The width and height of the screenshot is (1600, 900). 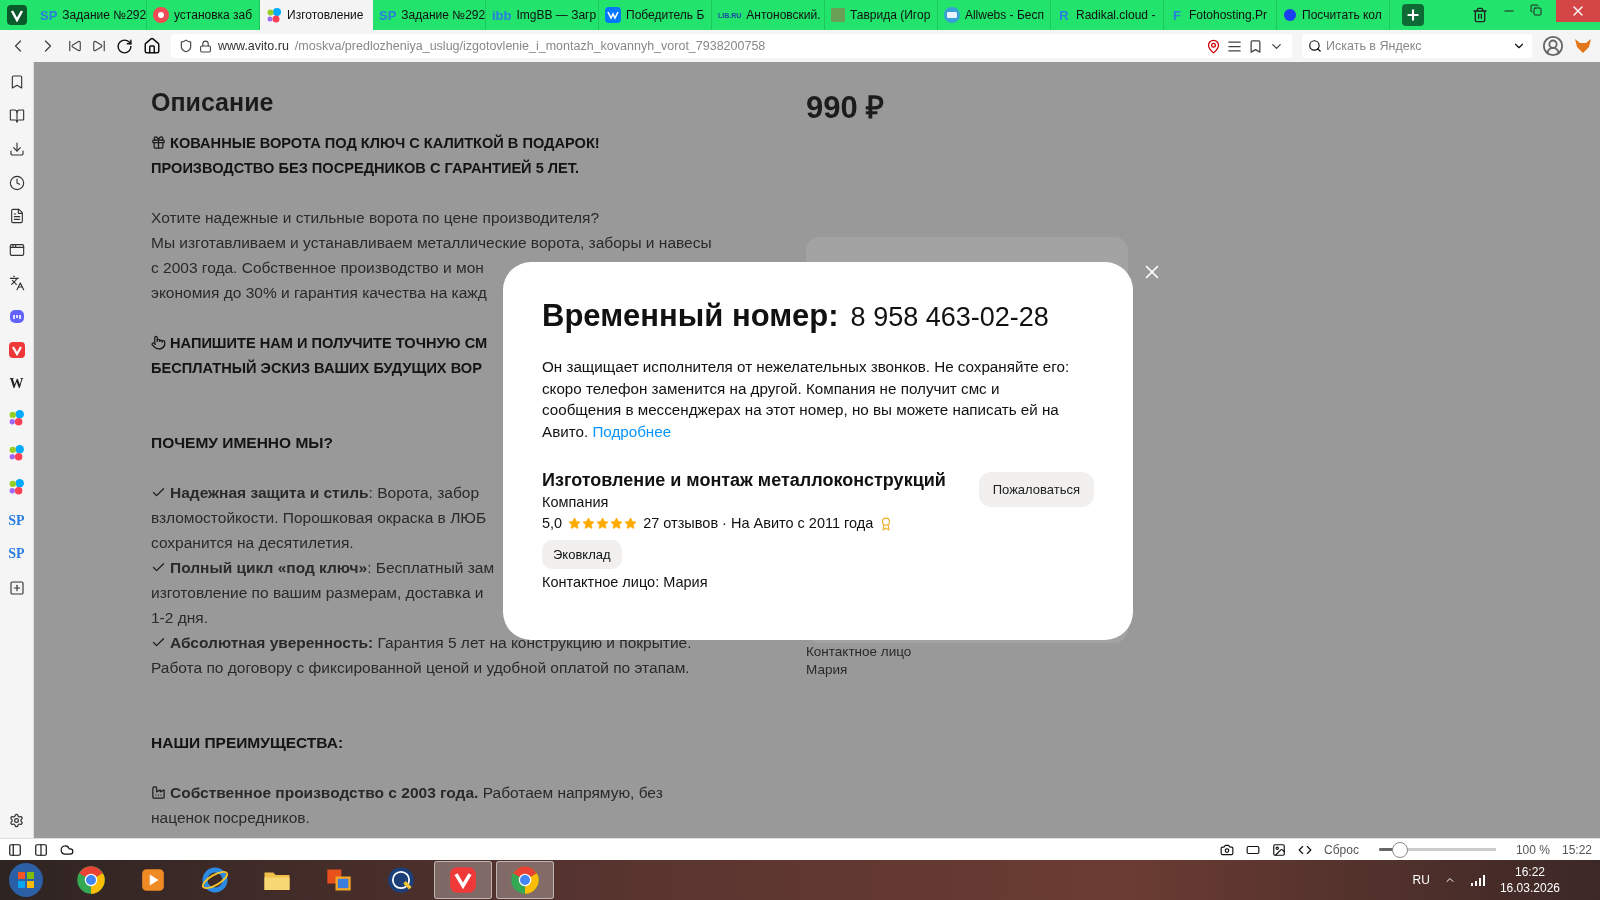 I want to click on taskbar-date: 16.03.2026, so click(x=1529, y=888).